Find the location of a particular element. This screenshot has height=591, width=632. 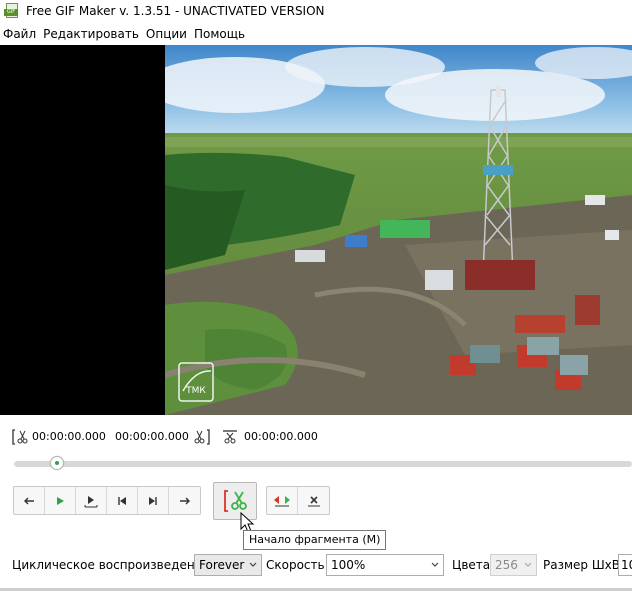

seek-thumb is located at coordinates (57, 463).